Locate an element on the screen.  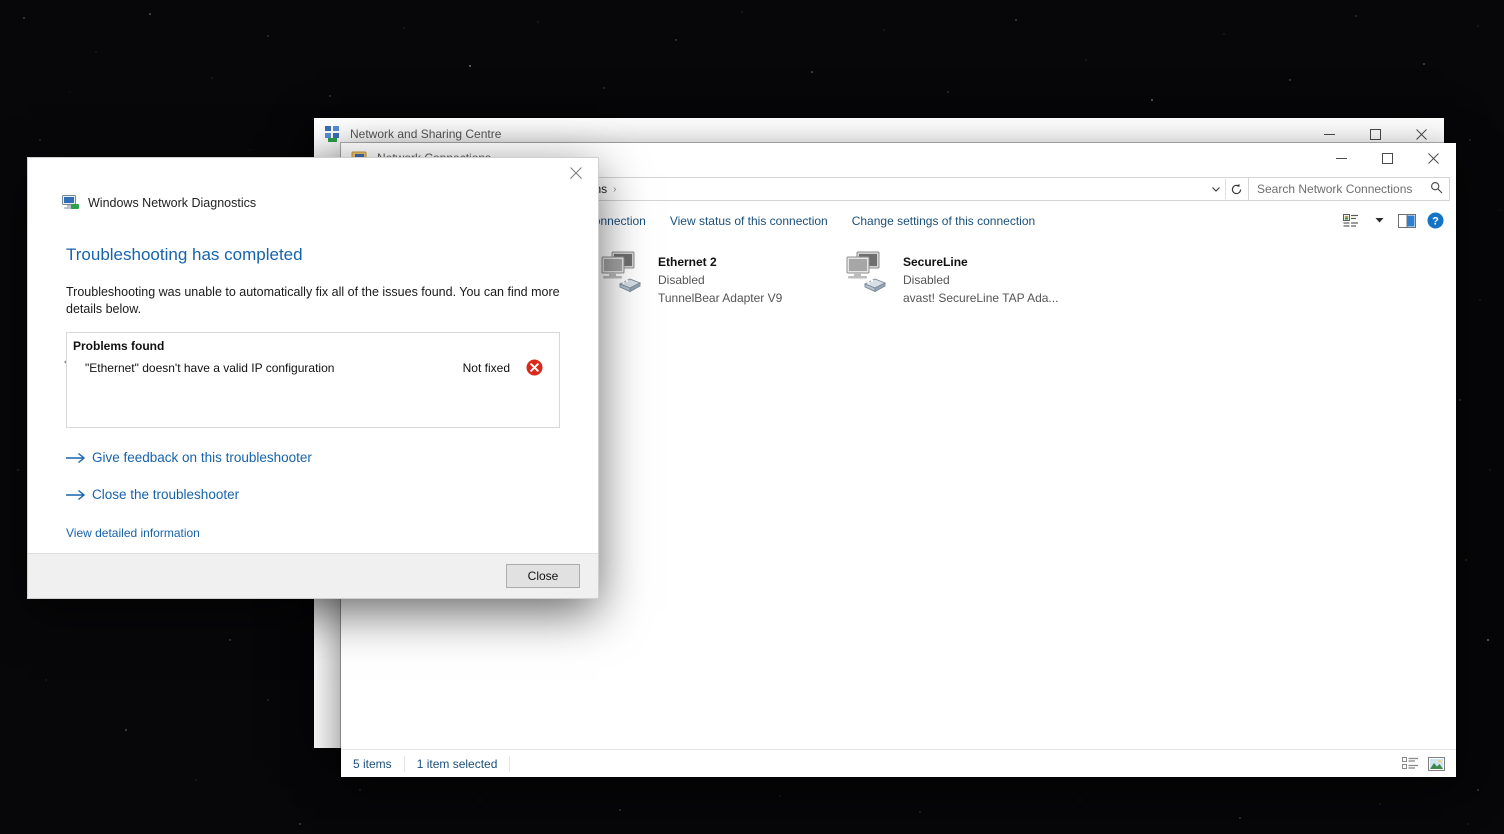
preview-pane-icon is located at coordinates (1407, 221).